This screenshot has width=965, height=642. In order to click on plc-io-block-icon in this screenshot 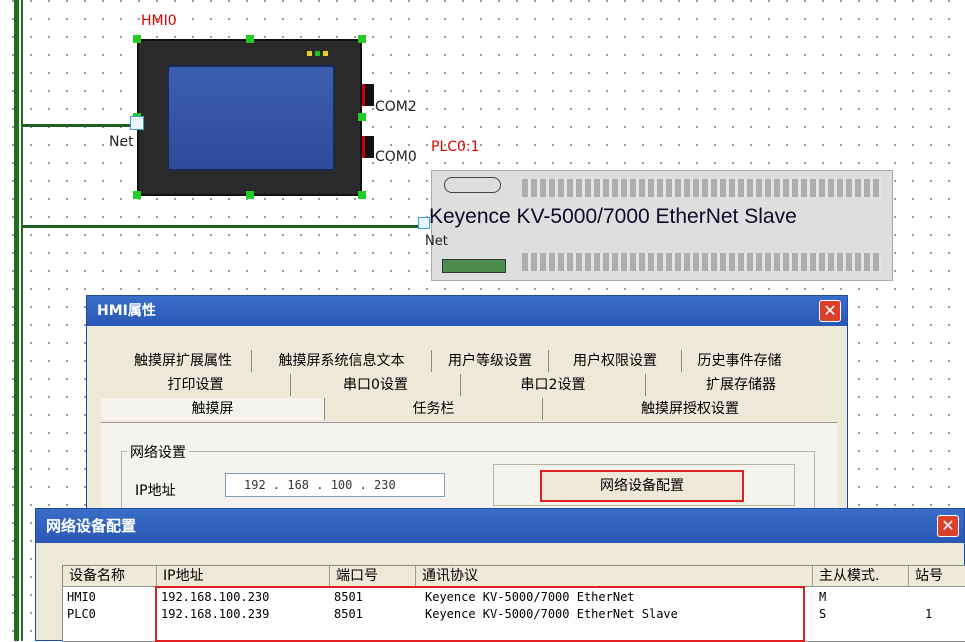, I will do `click(474, 266)`.